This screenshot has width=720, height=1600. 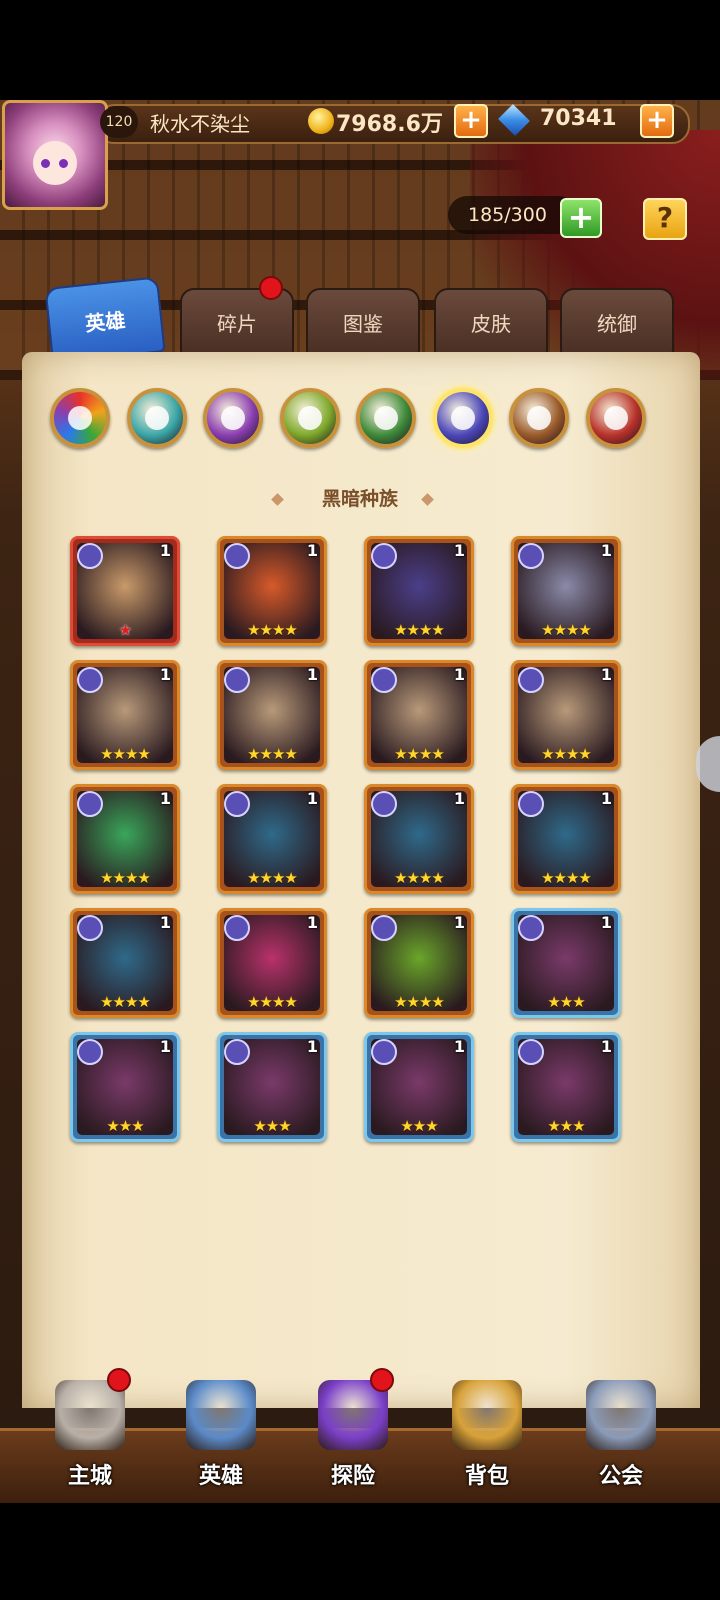 I want to click on fragments-notification-dot, so click(x=271, y=288).